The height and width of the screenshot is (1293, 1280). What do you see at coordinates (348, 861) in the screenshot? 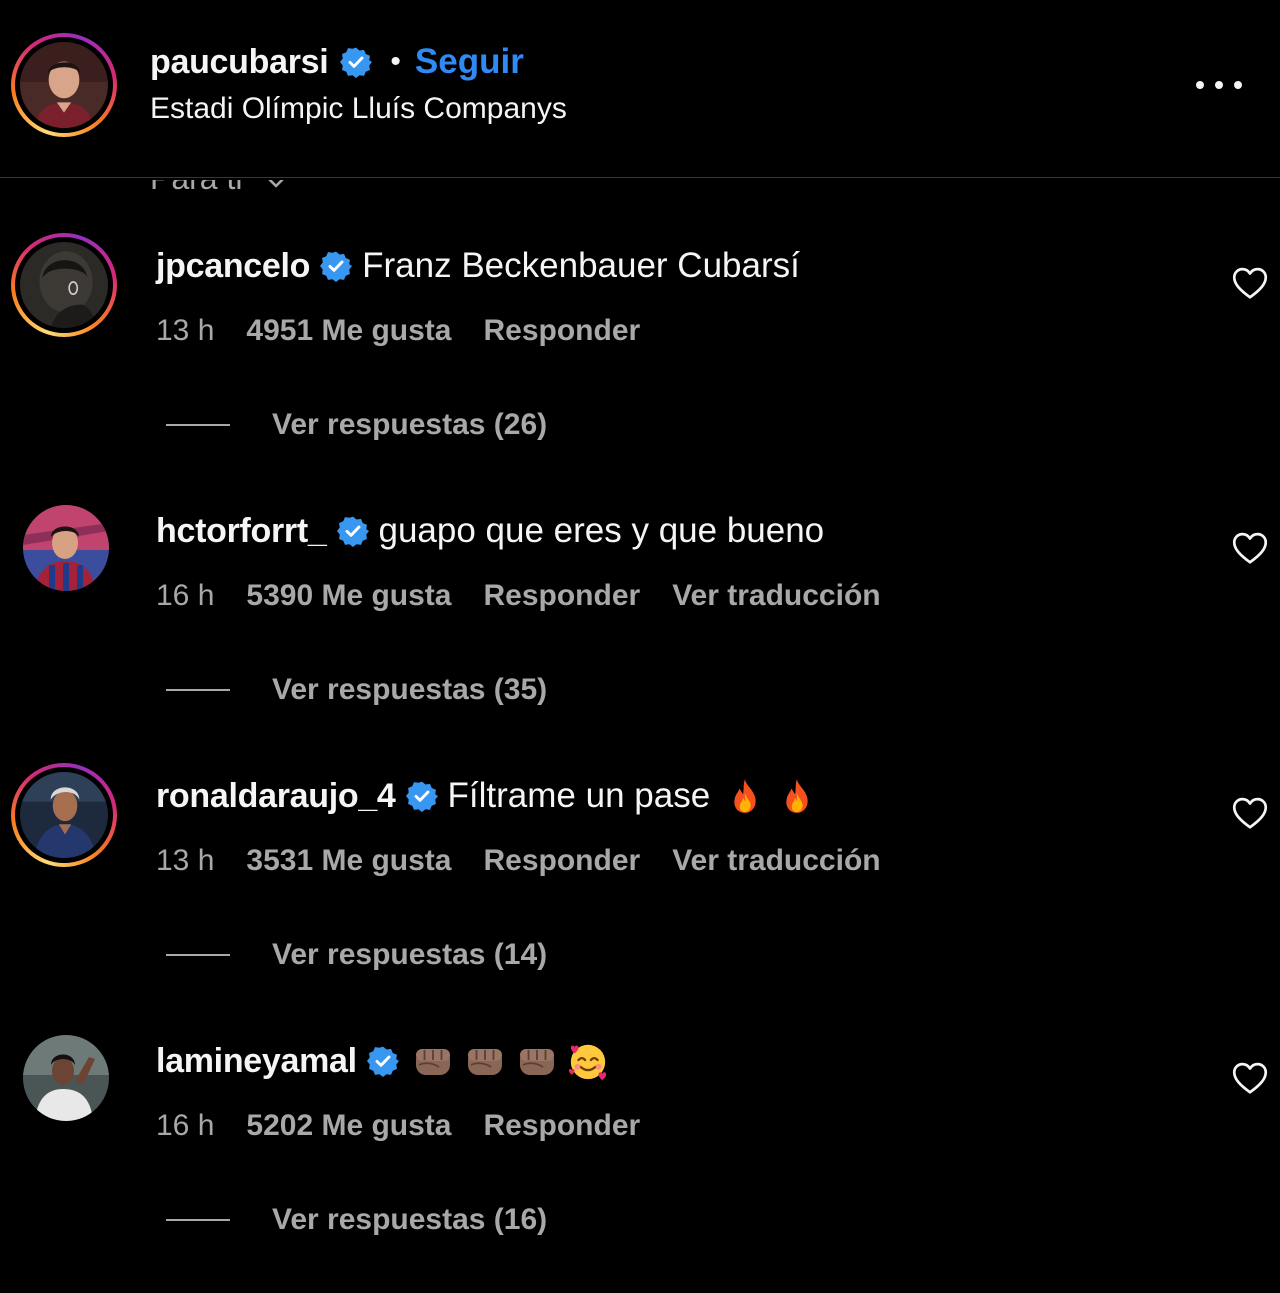
I see `comment-likes: 3531 Me gusta` at bounding box center [348, 861].